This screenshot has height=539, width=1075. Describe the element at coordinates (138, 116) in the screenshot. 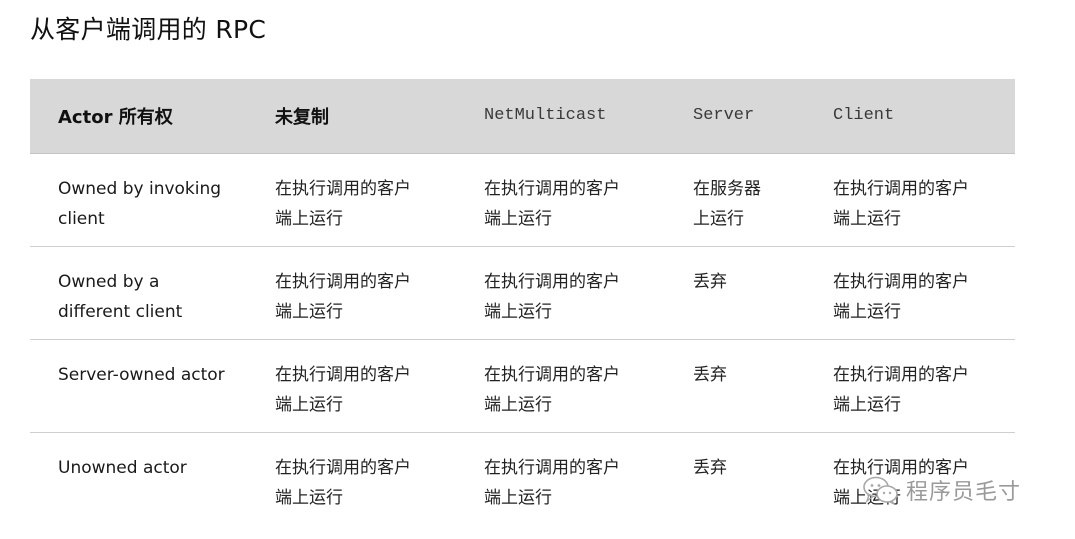

I see `header-actor-ownership: Actor 所有权` at that location.